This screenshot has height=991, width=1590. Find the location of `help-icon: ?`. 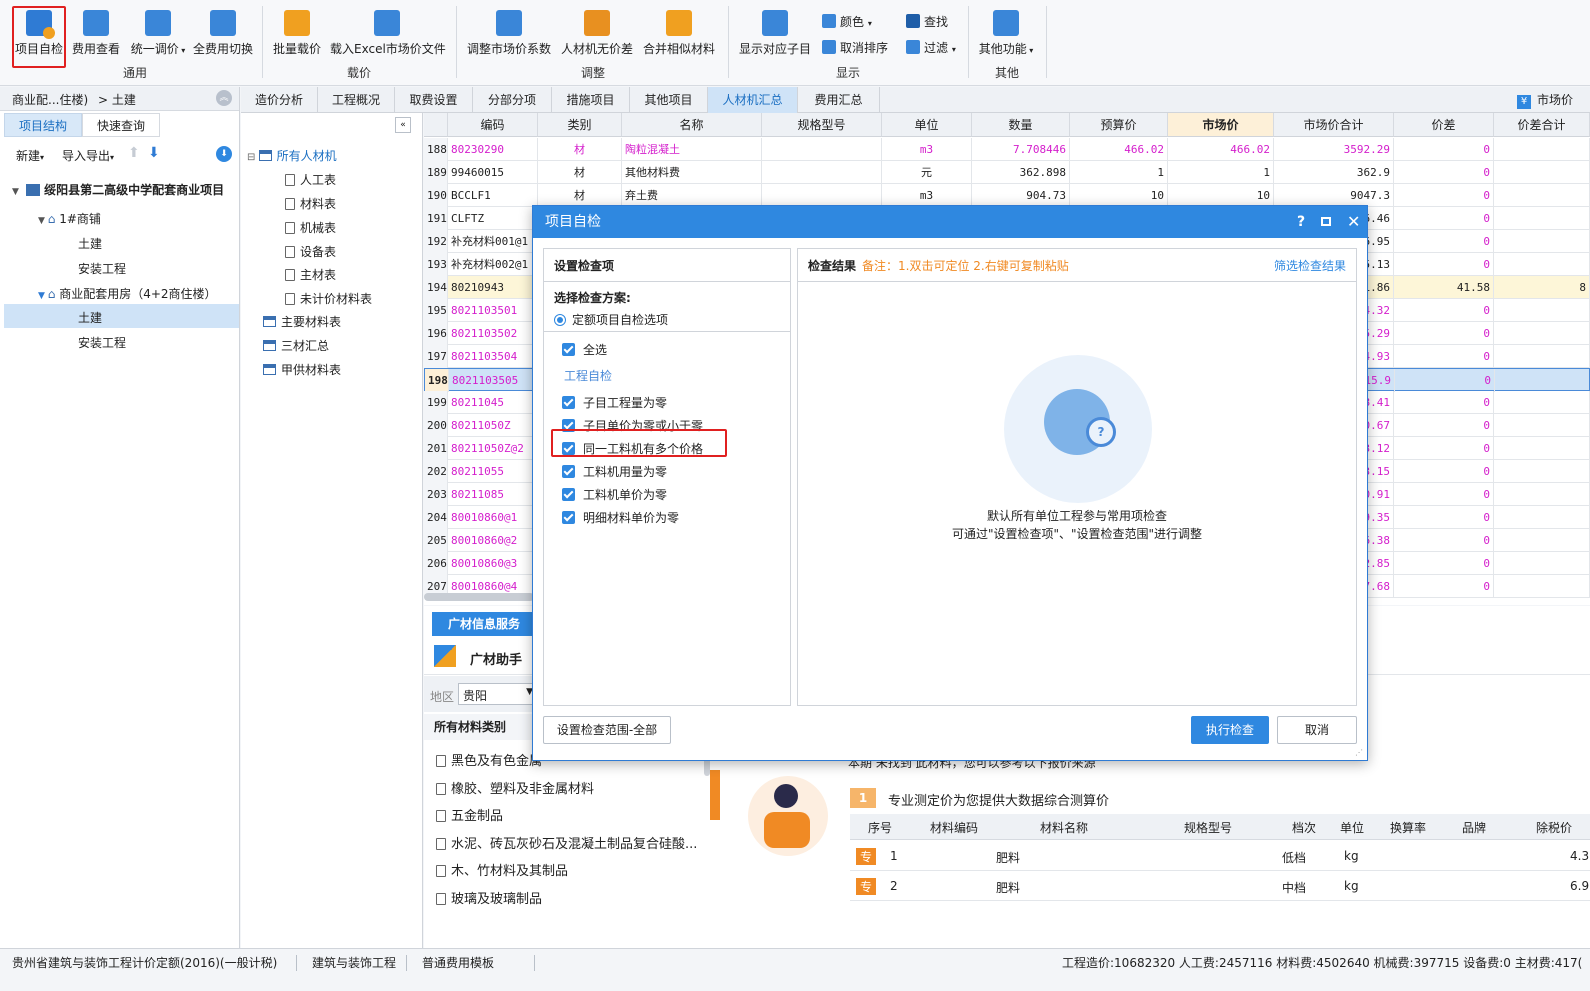

help-icon: ? is located at coordinates (1301, 222).